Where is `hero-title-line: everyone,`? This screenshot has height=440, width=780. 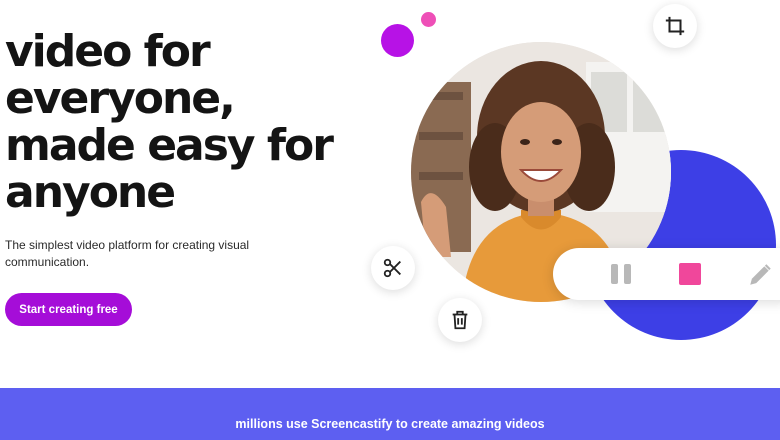 hero-title-line: everyone, is located at coordinates (120, 98).